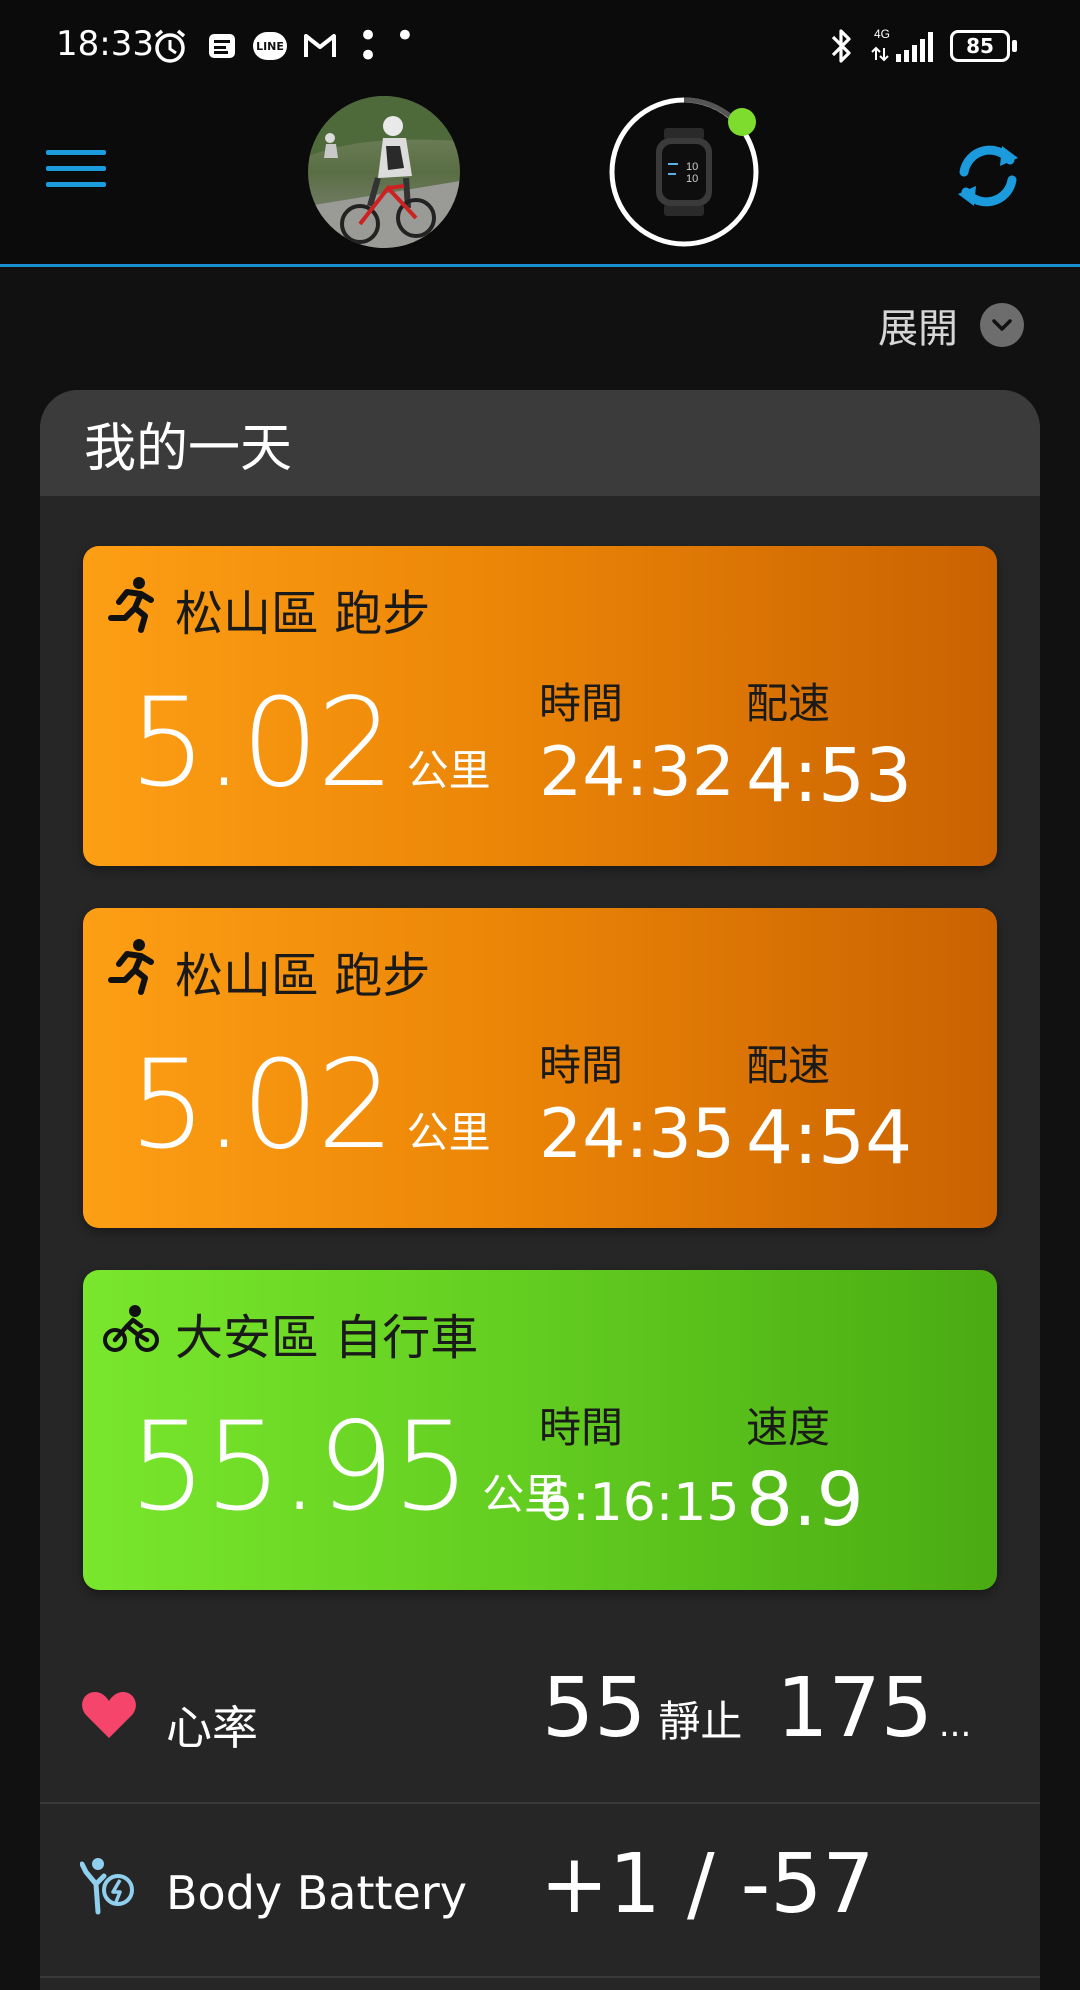  I want to click on speed-stat: 速度 8.9, so click(805, 1465).